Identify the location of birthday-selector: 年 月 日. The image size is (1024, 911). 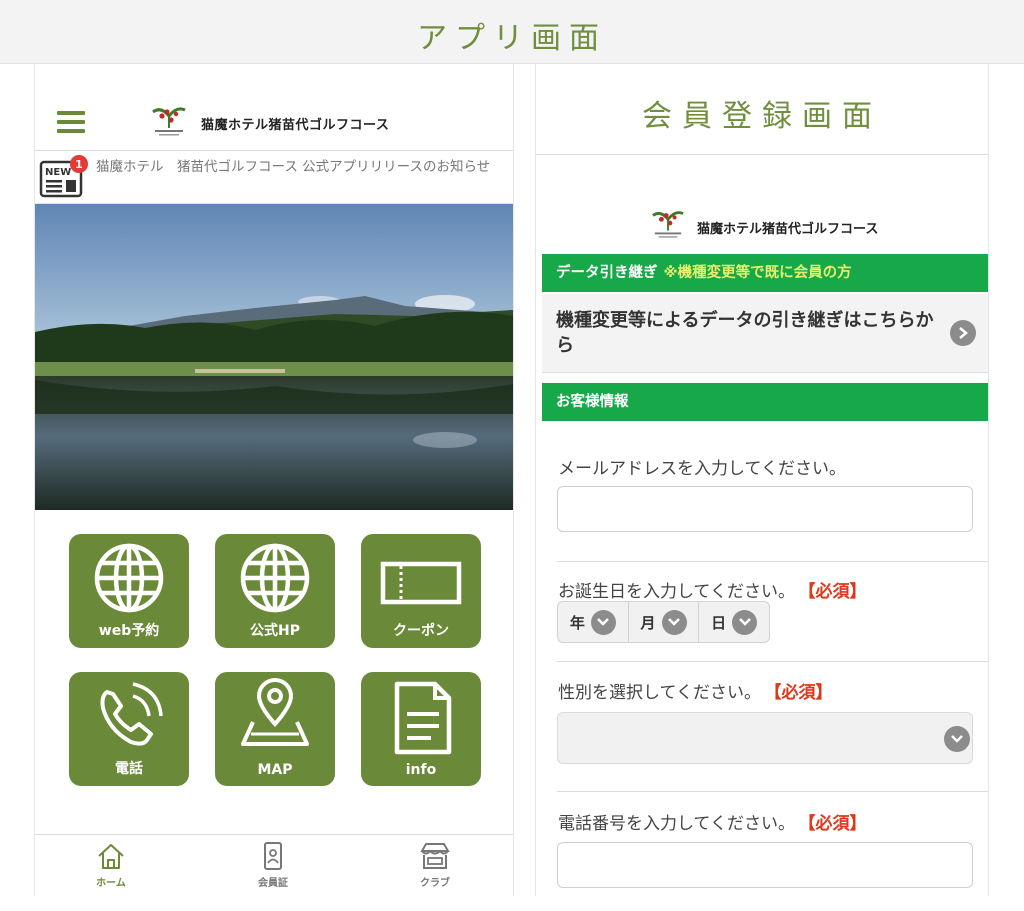
(663, 622).